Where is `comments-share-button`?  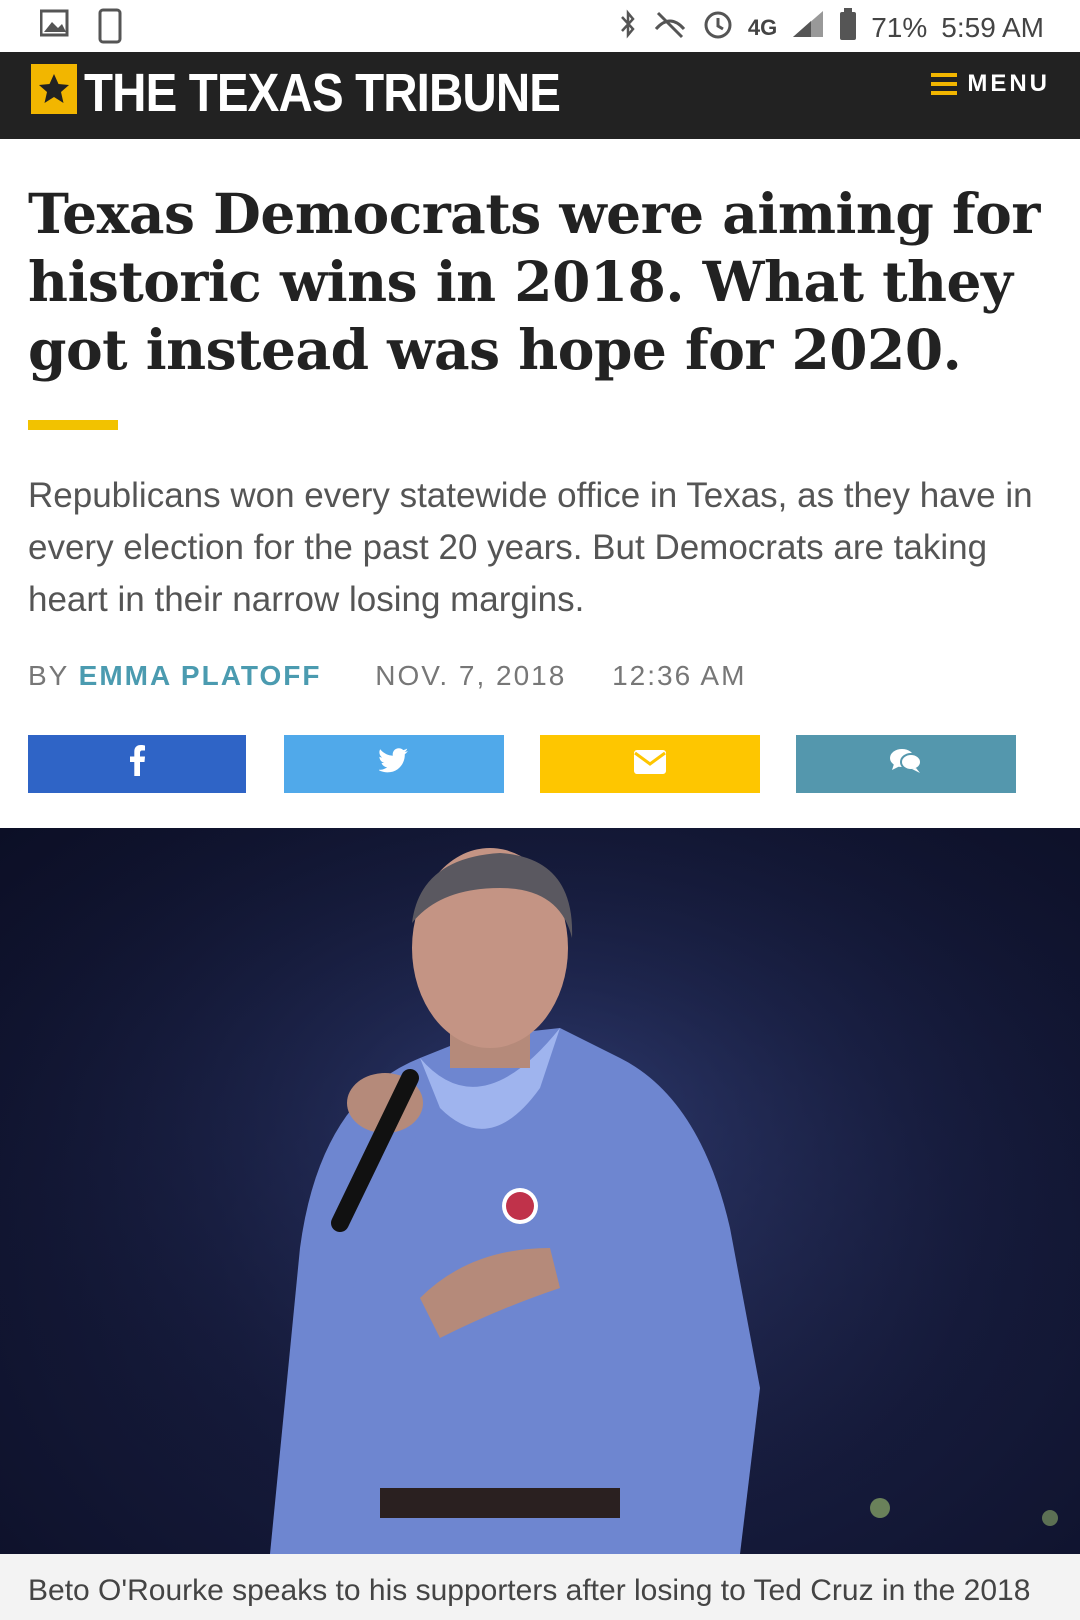 comments-share-button is located at coordinates (906, 764).